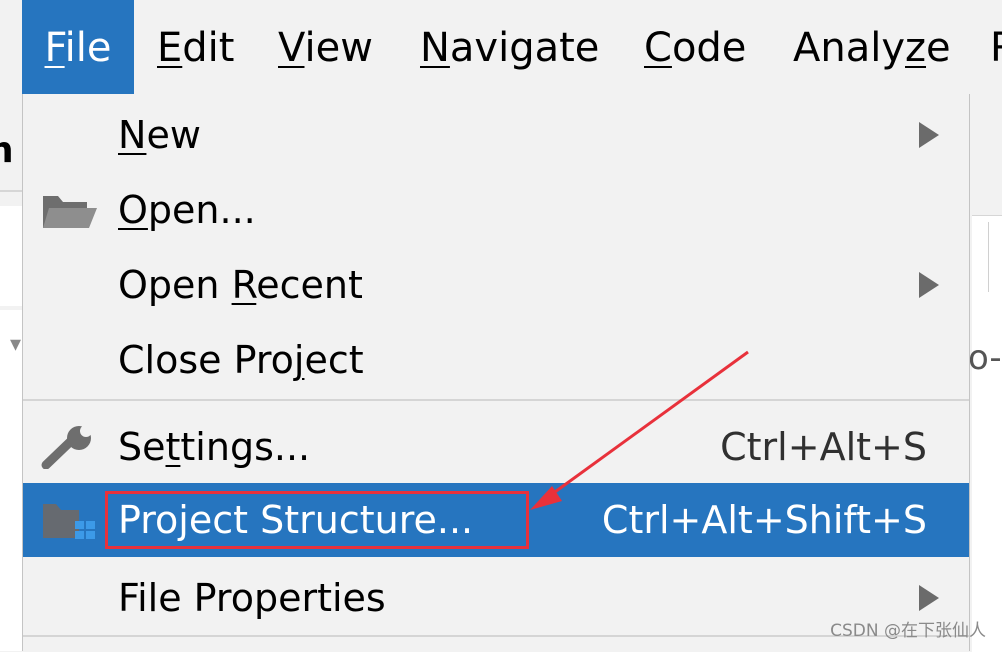 This screenshot has height=652, width=1002. Describe the element at coordinates (170, 48) in the screenshot. I see `mnemonic: E` at that location.